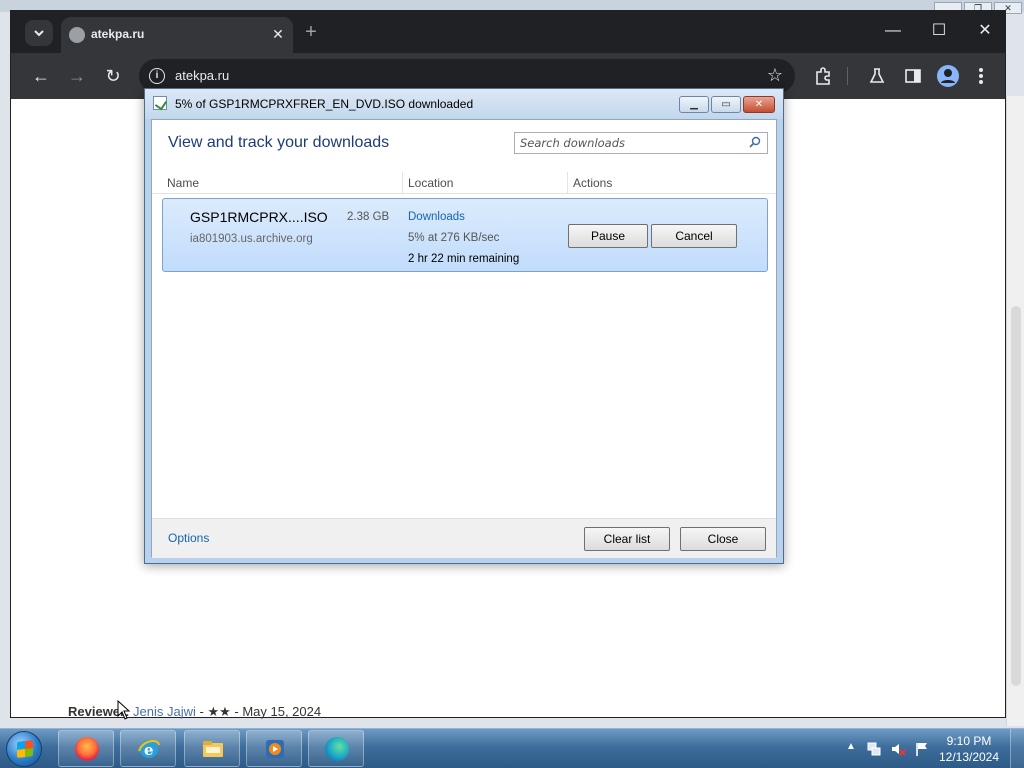 Image resolution: width=1024 pixels, height=768 pixels. What do you see at coordinates (464, 259) in the screenshot?
I see `download-remaining-text: 2 hr 22 min remaining` at bounding box center [464, 259].